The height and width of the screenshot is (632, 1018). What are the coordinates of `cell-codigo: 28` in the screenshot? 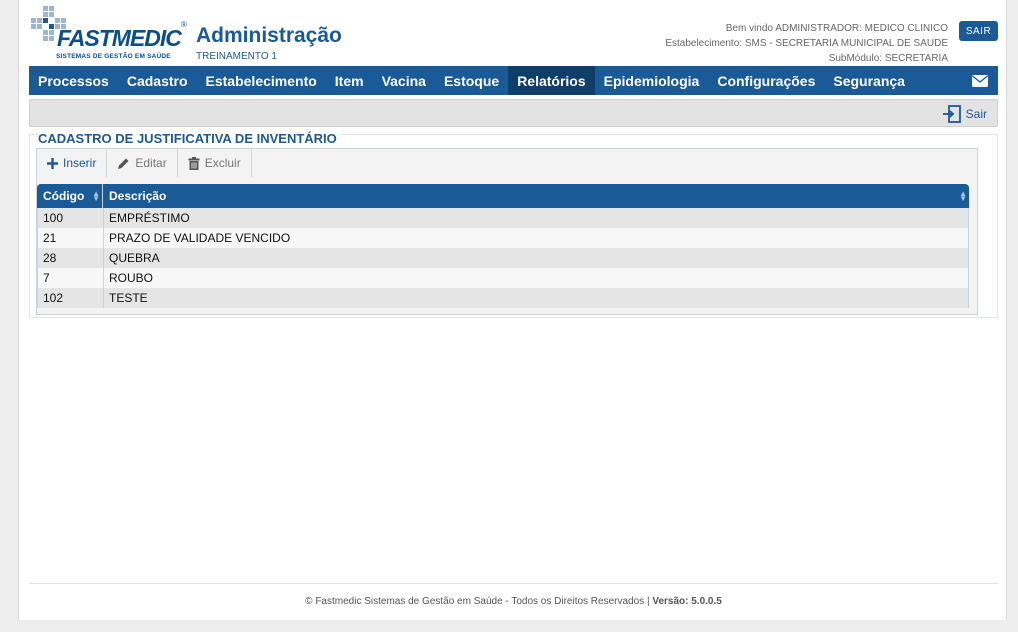 It's located at (71, 258).